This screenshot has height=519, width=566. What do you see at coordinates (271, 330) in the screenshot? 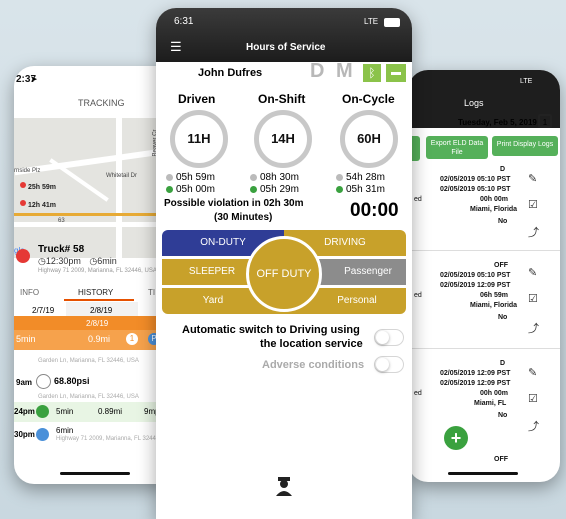
I see `auto-switch-label: Automatic switch to Driving using` at bounding box center [271, 330].